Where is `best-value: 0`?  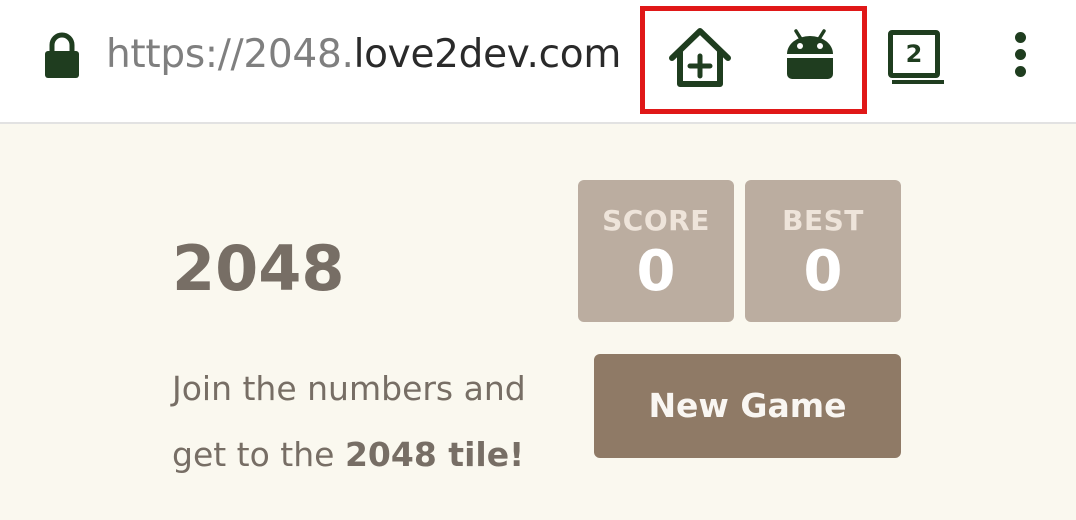 best-value: 0 is located at coordinates (823, 271).